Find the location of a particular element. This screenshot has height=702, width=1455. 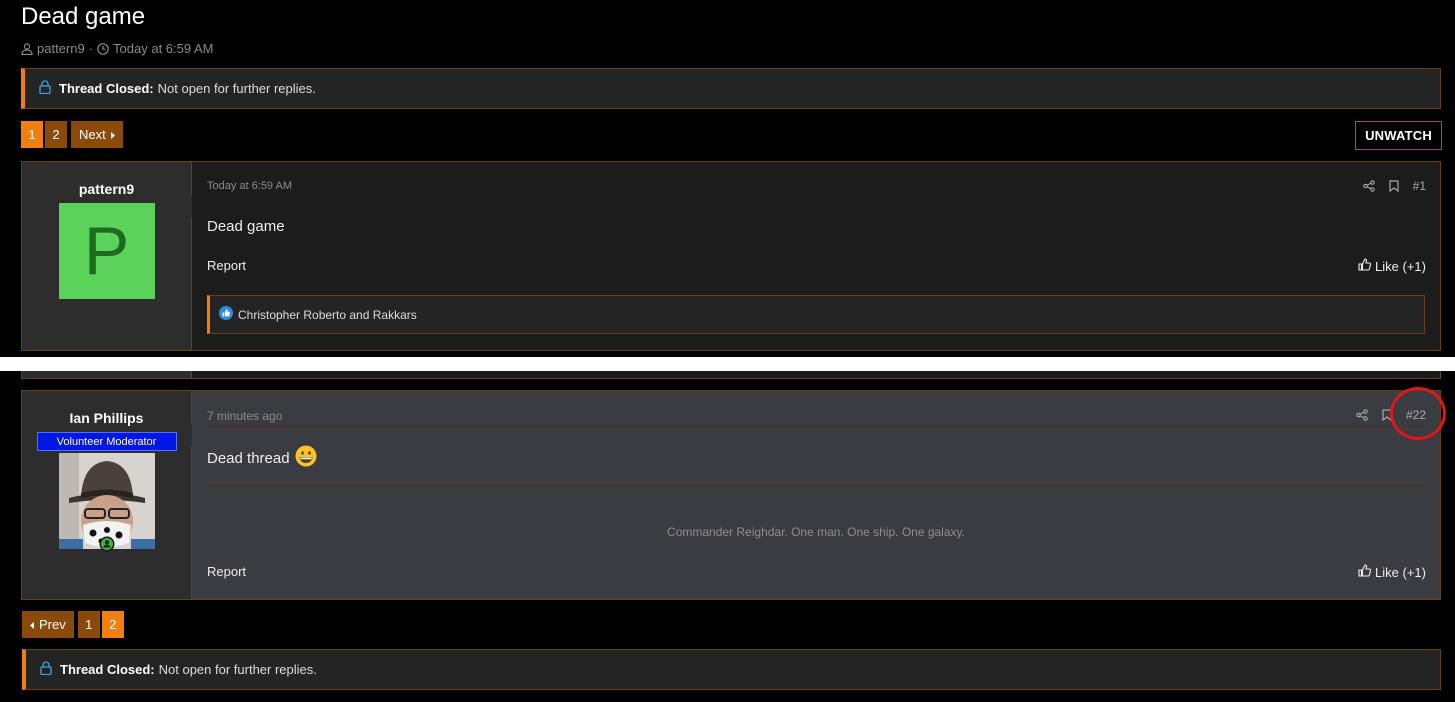

post-22-report-link: Report is located at coordinates (226, 571).